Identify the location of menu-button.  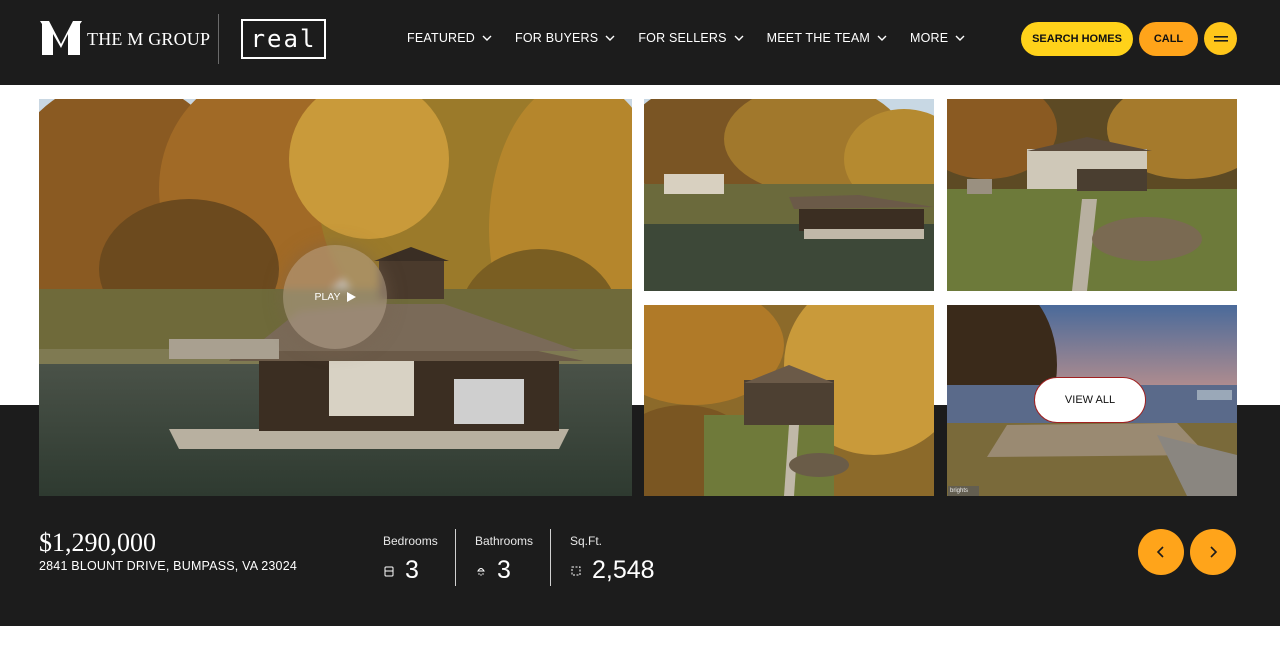
(1220, 38).